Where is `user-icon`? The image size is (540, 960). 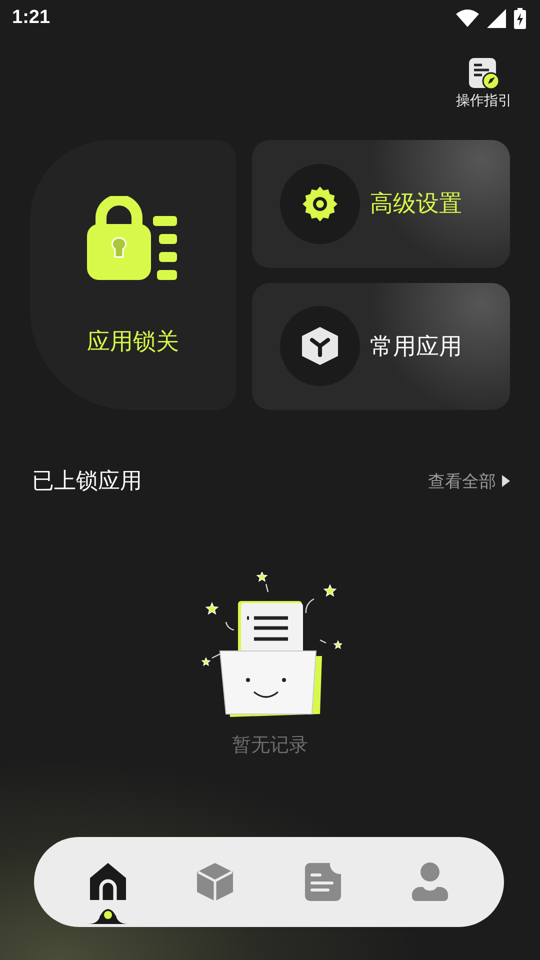
user-icon is located at coordinates (430, 882).